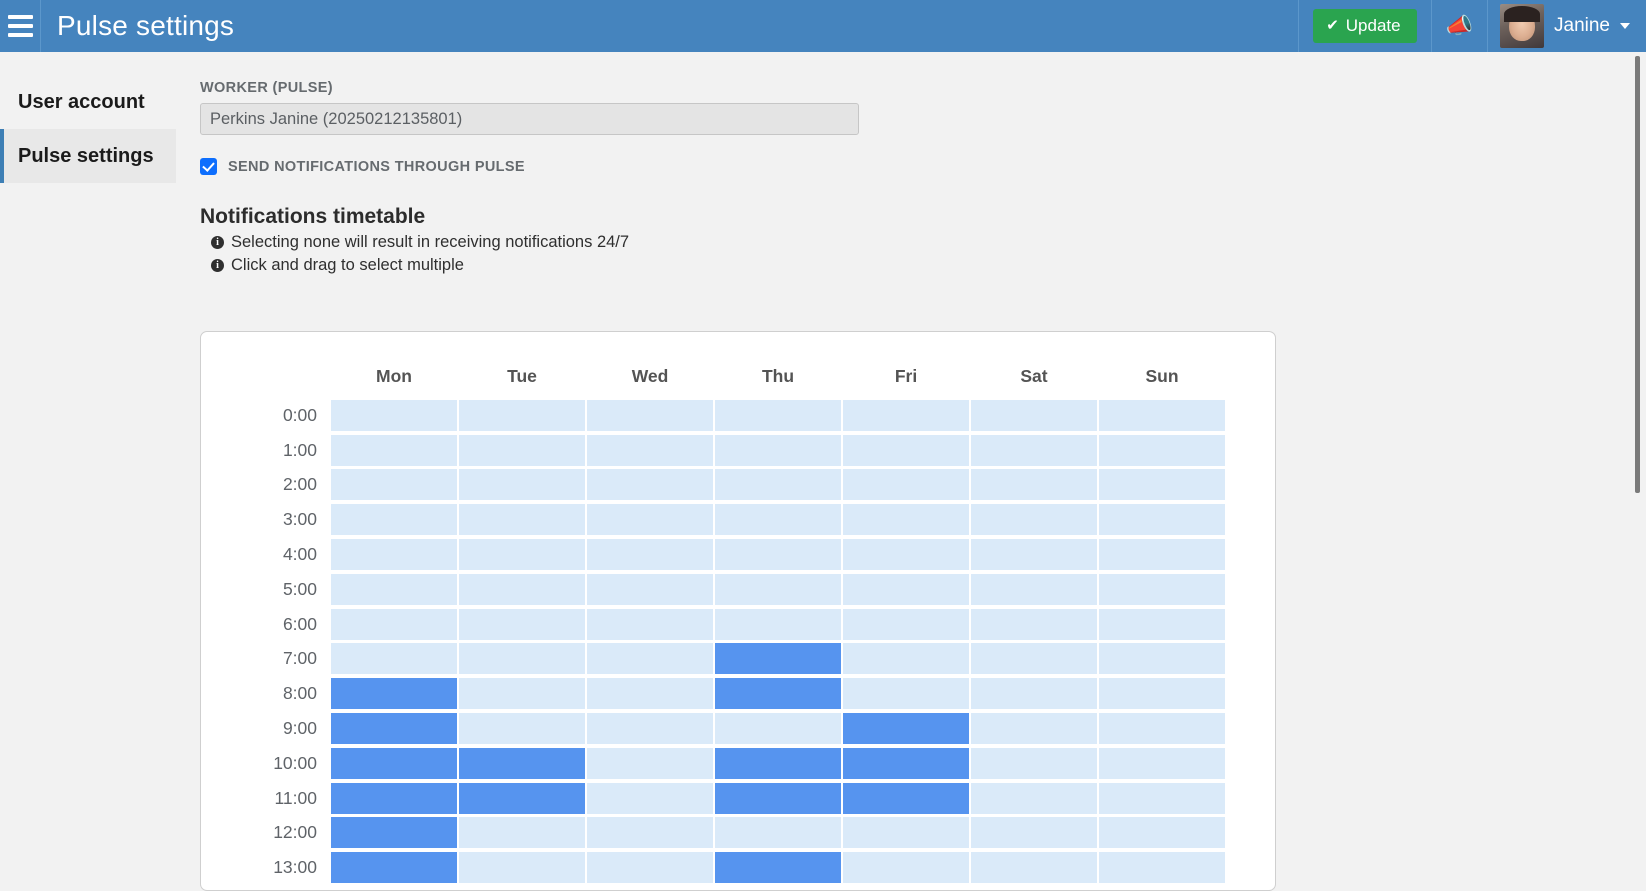 This screenshot has width=1646, height=891. I want to click on hamburger-menu-icon, so click(20, 26).